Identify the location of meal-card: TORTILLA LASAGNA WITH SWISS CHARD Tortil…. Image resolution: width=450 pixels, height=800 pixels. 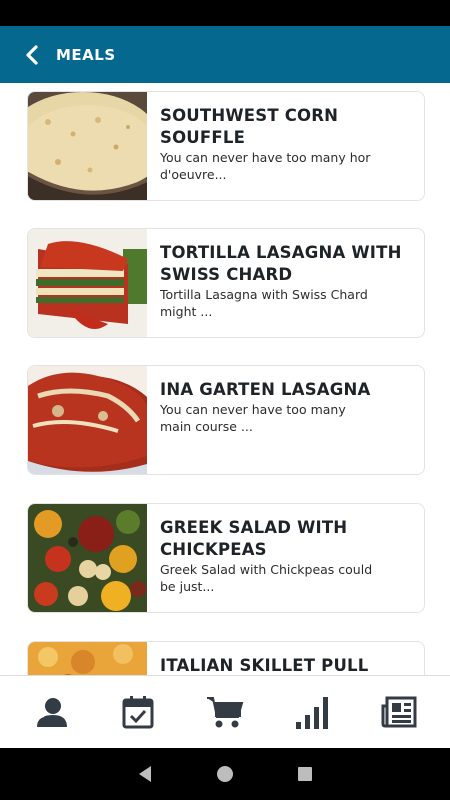
(226, 283).